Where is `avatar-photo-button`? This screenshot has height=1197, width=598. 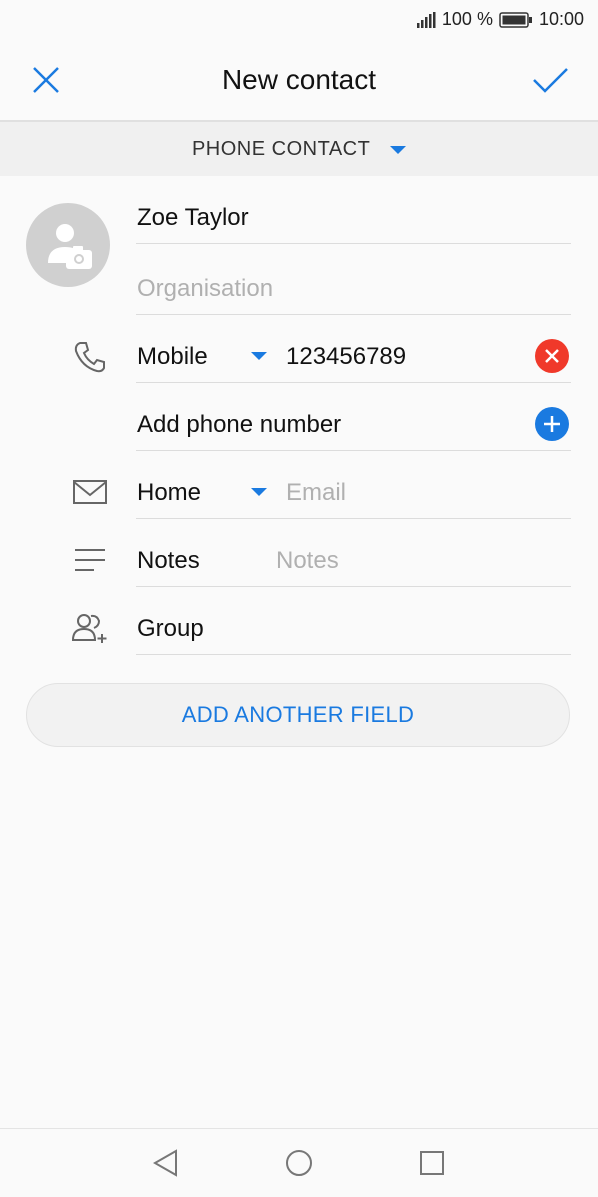
avatar-photo-button is located at coordinates (68, 245).